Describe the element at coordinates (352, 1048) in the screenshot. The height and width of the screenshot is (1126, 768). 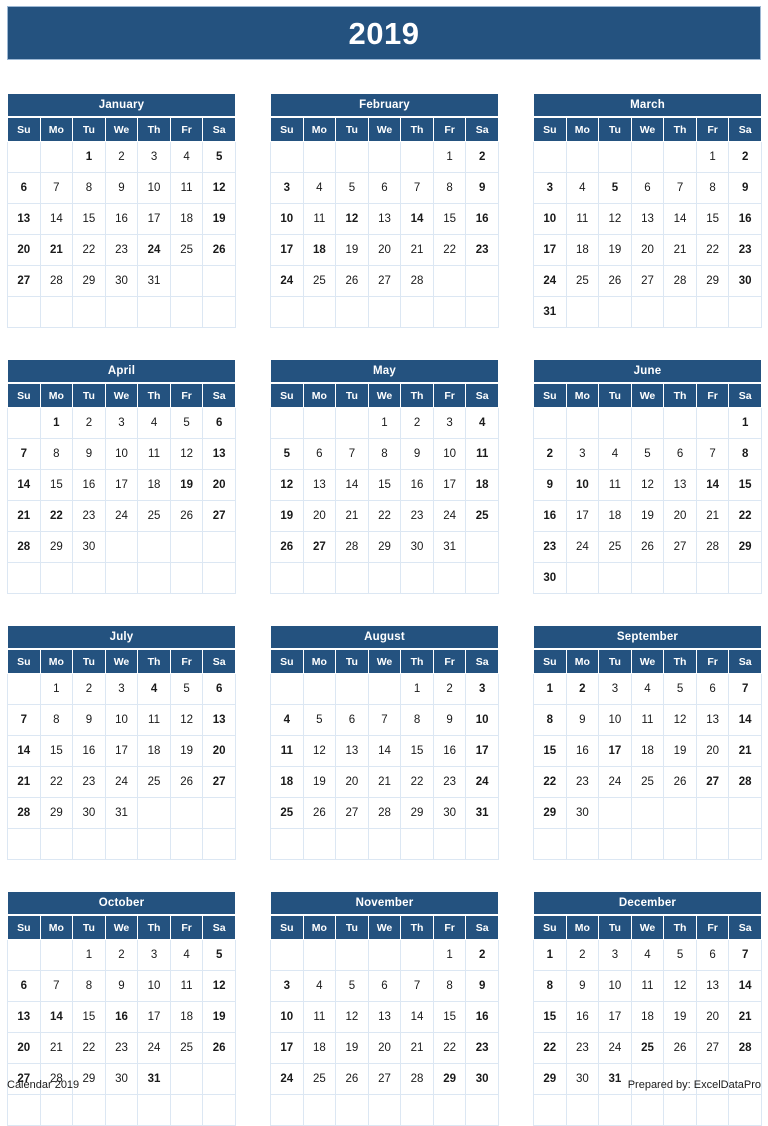
I see `day-cell: 19` at that location.